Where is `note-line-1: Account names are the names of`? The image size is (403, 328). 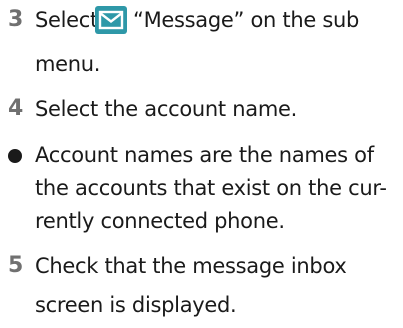 note-line-1: Account names are the names of is located at coordinates (204, 155).